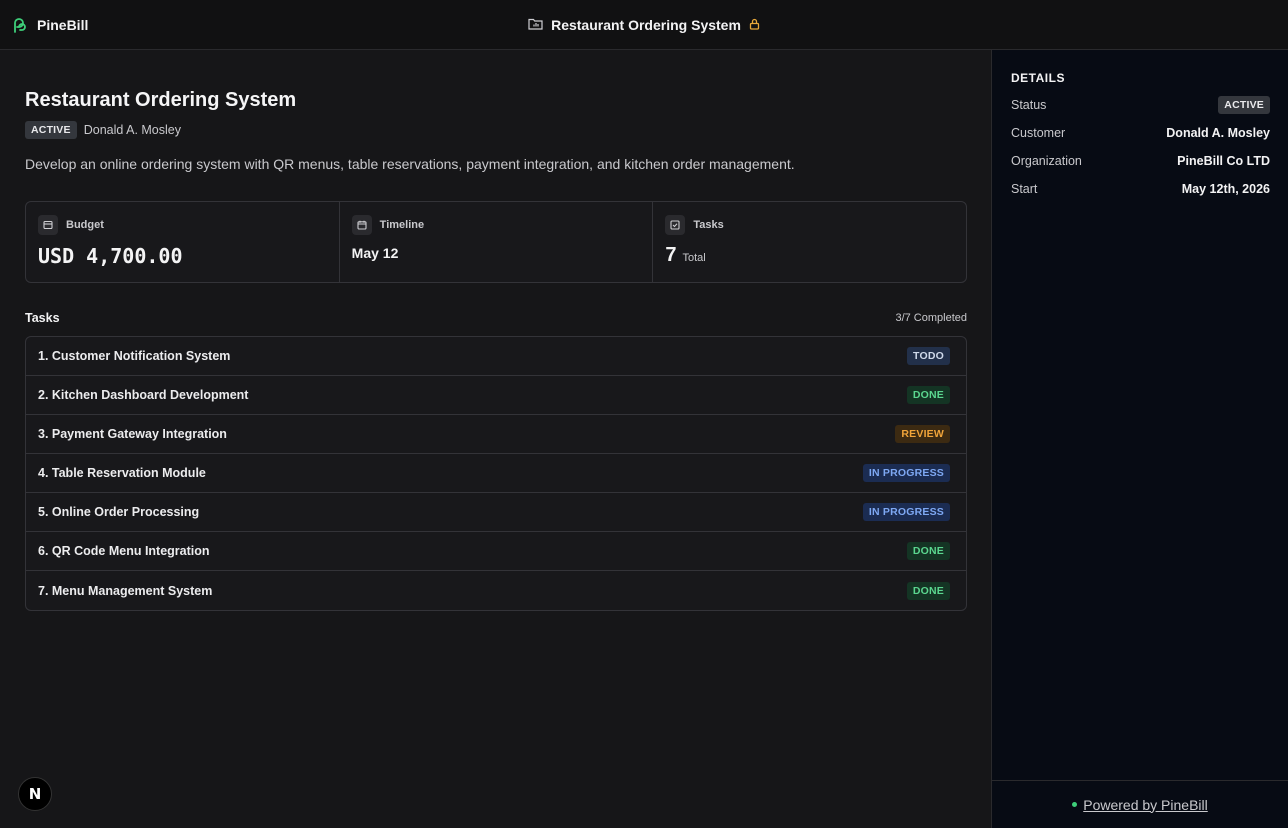 Image resolution: width=1288 pixels, height=828 pixels. I want to click on task-row: 5. Online Order Processing IN PROGRESS, so click(496, 512).